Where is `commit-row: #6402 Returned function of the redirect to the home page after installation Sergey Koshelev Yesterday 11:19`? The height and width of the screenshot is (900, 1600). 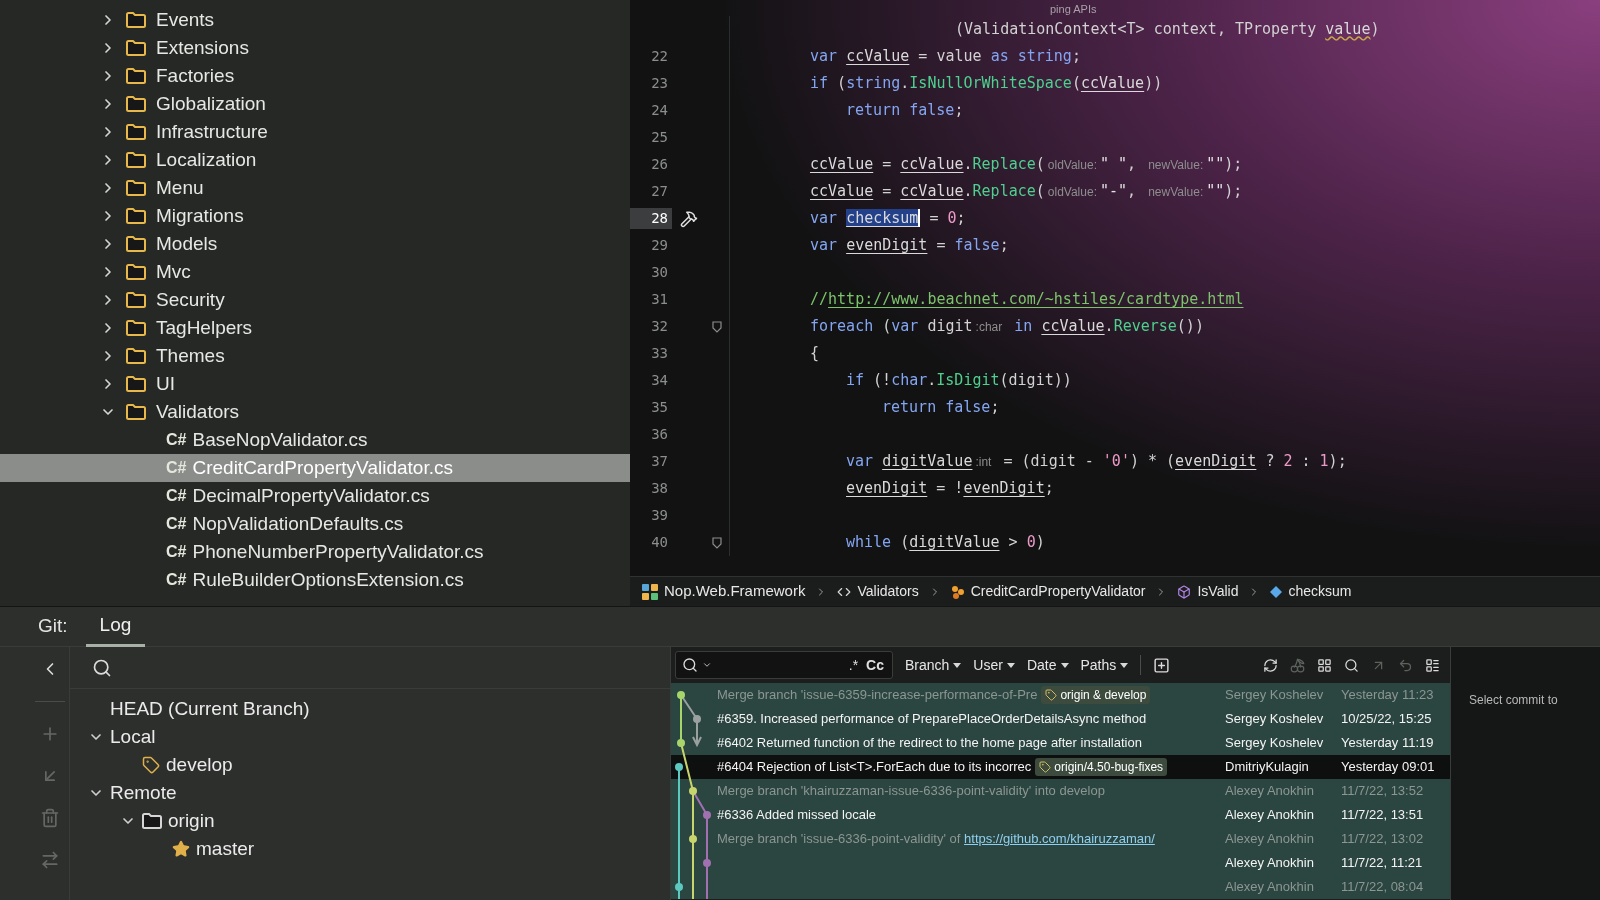 commit-row: #6402 Returned function of the redirect to the home page after installation Sergey Koshelev Yesterday 11:19 is located at coordinates (1060, 743).